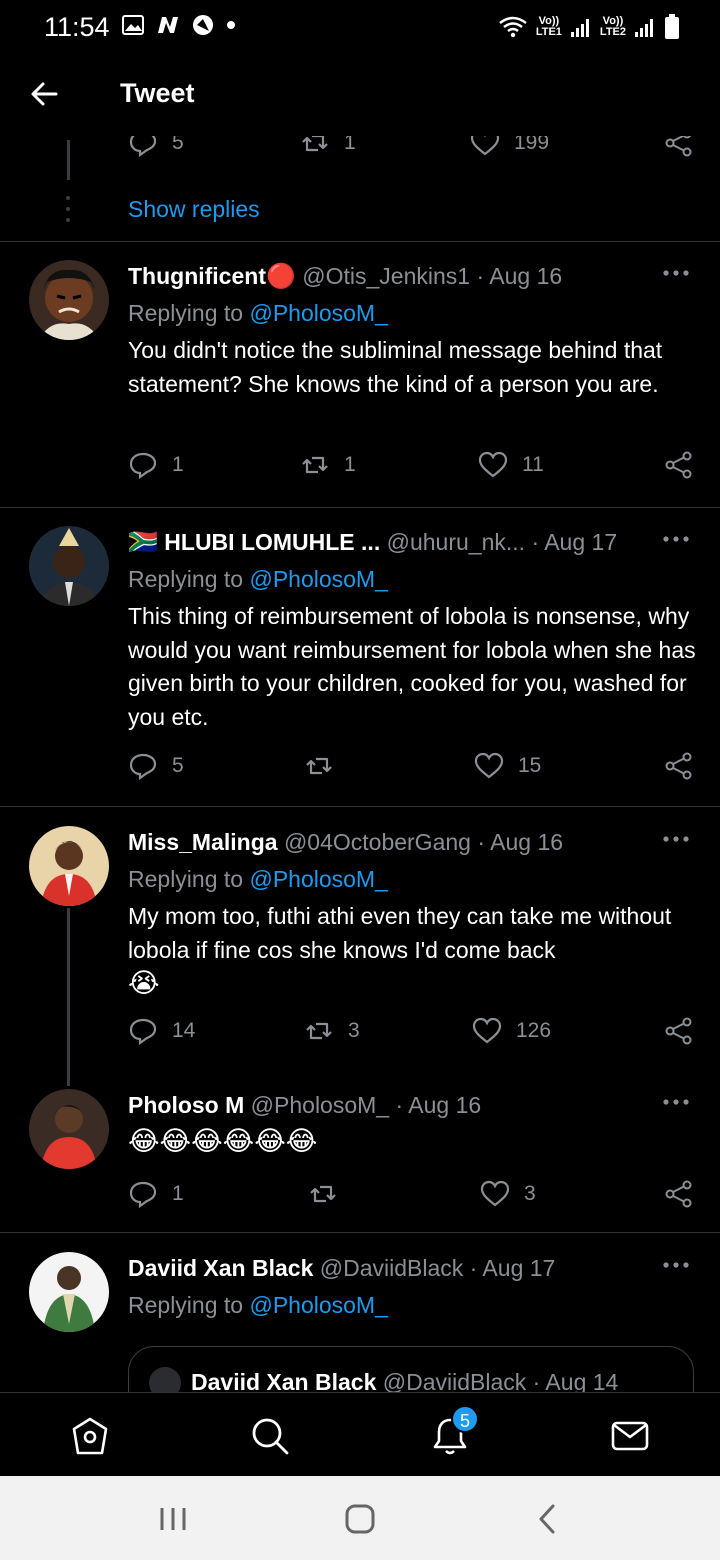 The width and height of the screenshot is (720, 1560). Describe the element at coordinates (393, 1105) in the screenshot. I see `tweet-header: Pholoso M @PholosoM_ · Aug 16` at that location.